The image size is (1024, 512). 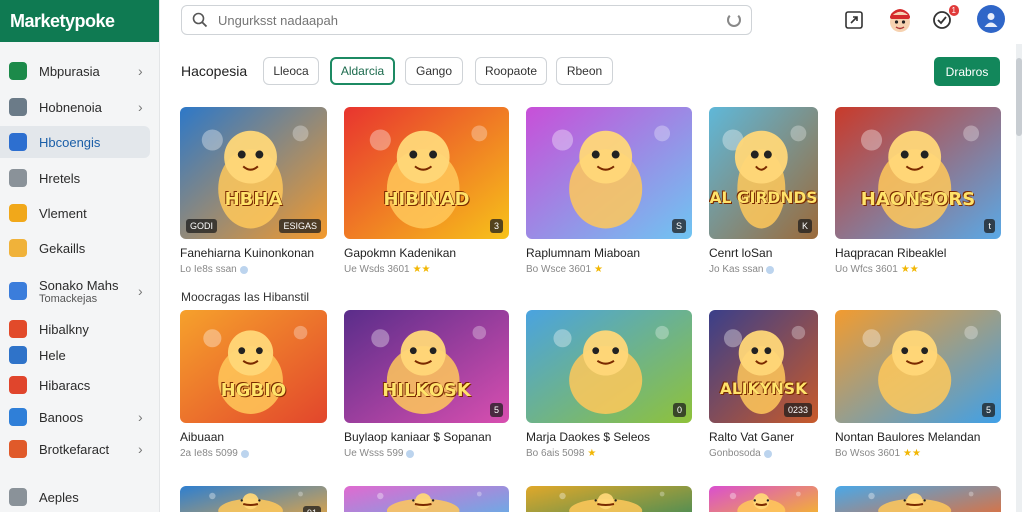 I want to click on game-title: Nontan Baulores Melandan, so click(x=918, y=437).